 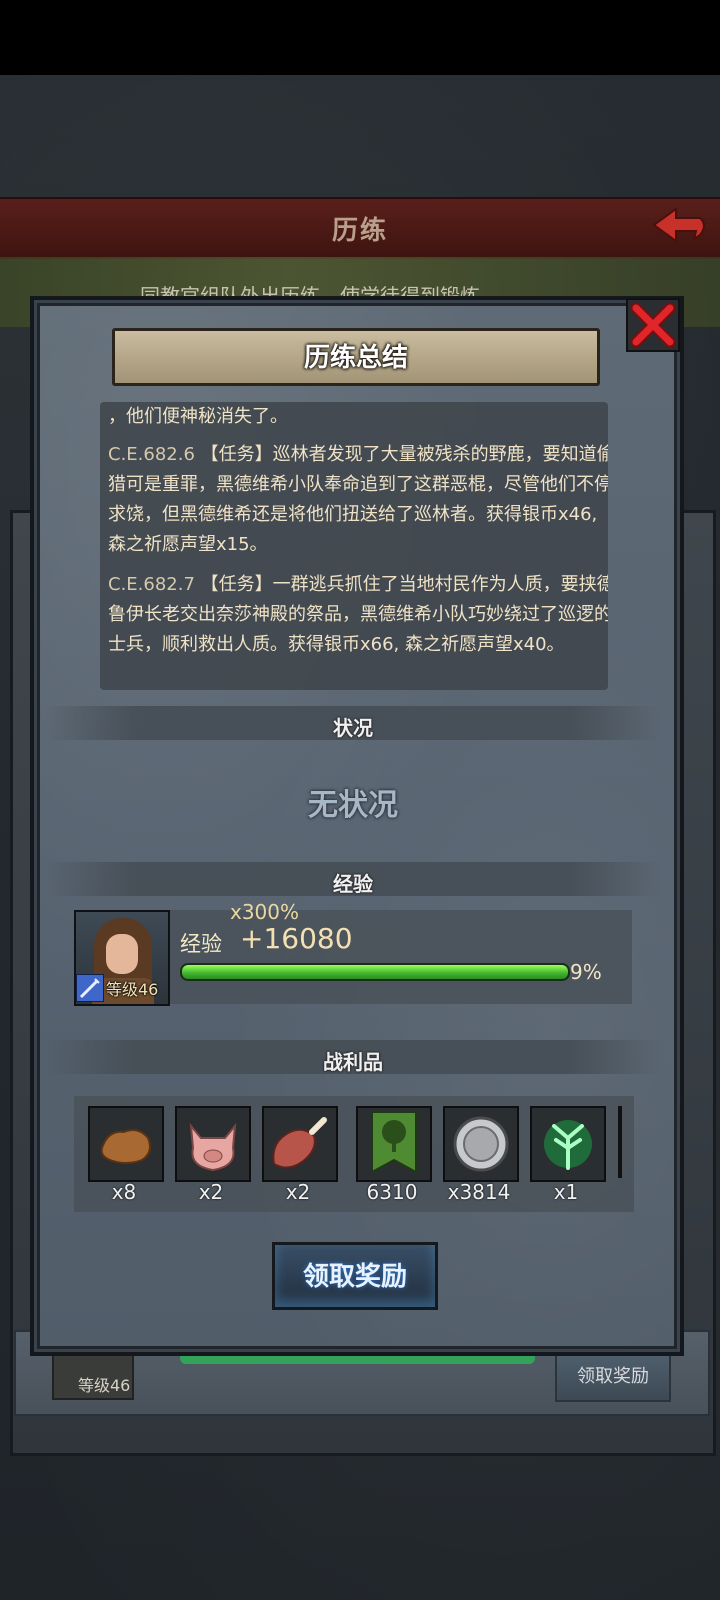 What do you see at coordinates (392, 1192) in the screenshot?
I see `loot-count: 6310` at bounding box center [392, 1192].